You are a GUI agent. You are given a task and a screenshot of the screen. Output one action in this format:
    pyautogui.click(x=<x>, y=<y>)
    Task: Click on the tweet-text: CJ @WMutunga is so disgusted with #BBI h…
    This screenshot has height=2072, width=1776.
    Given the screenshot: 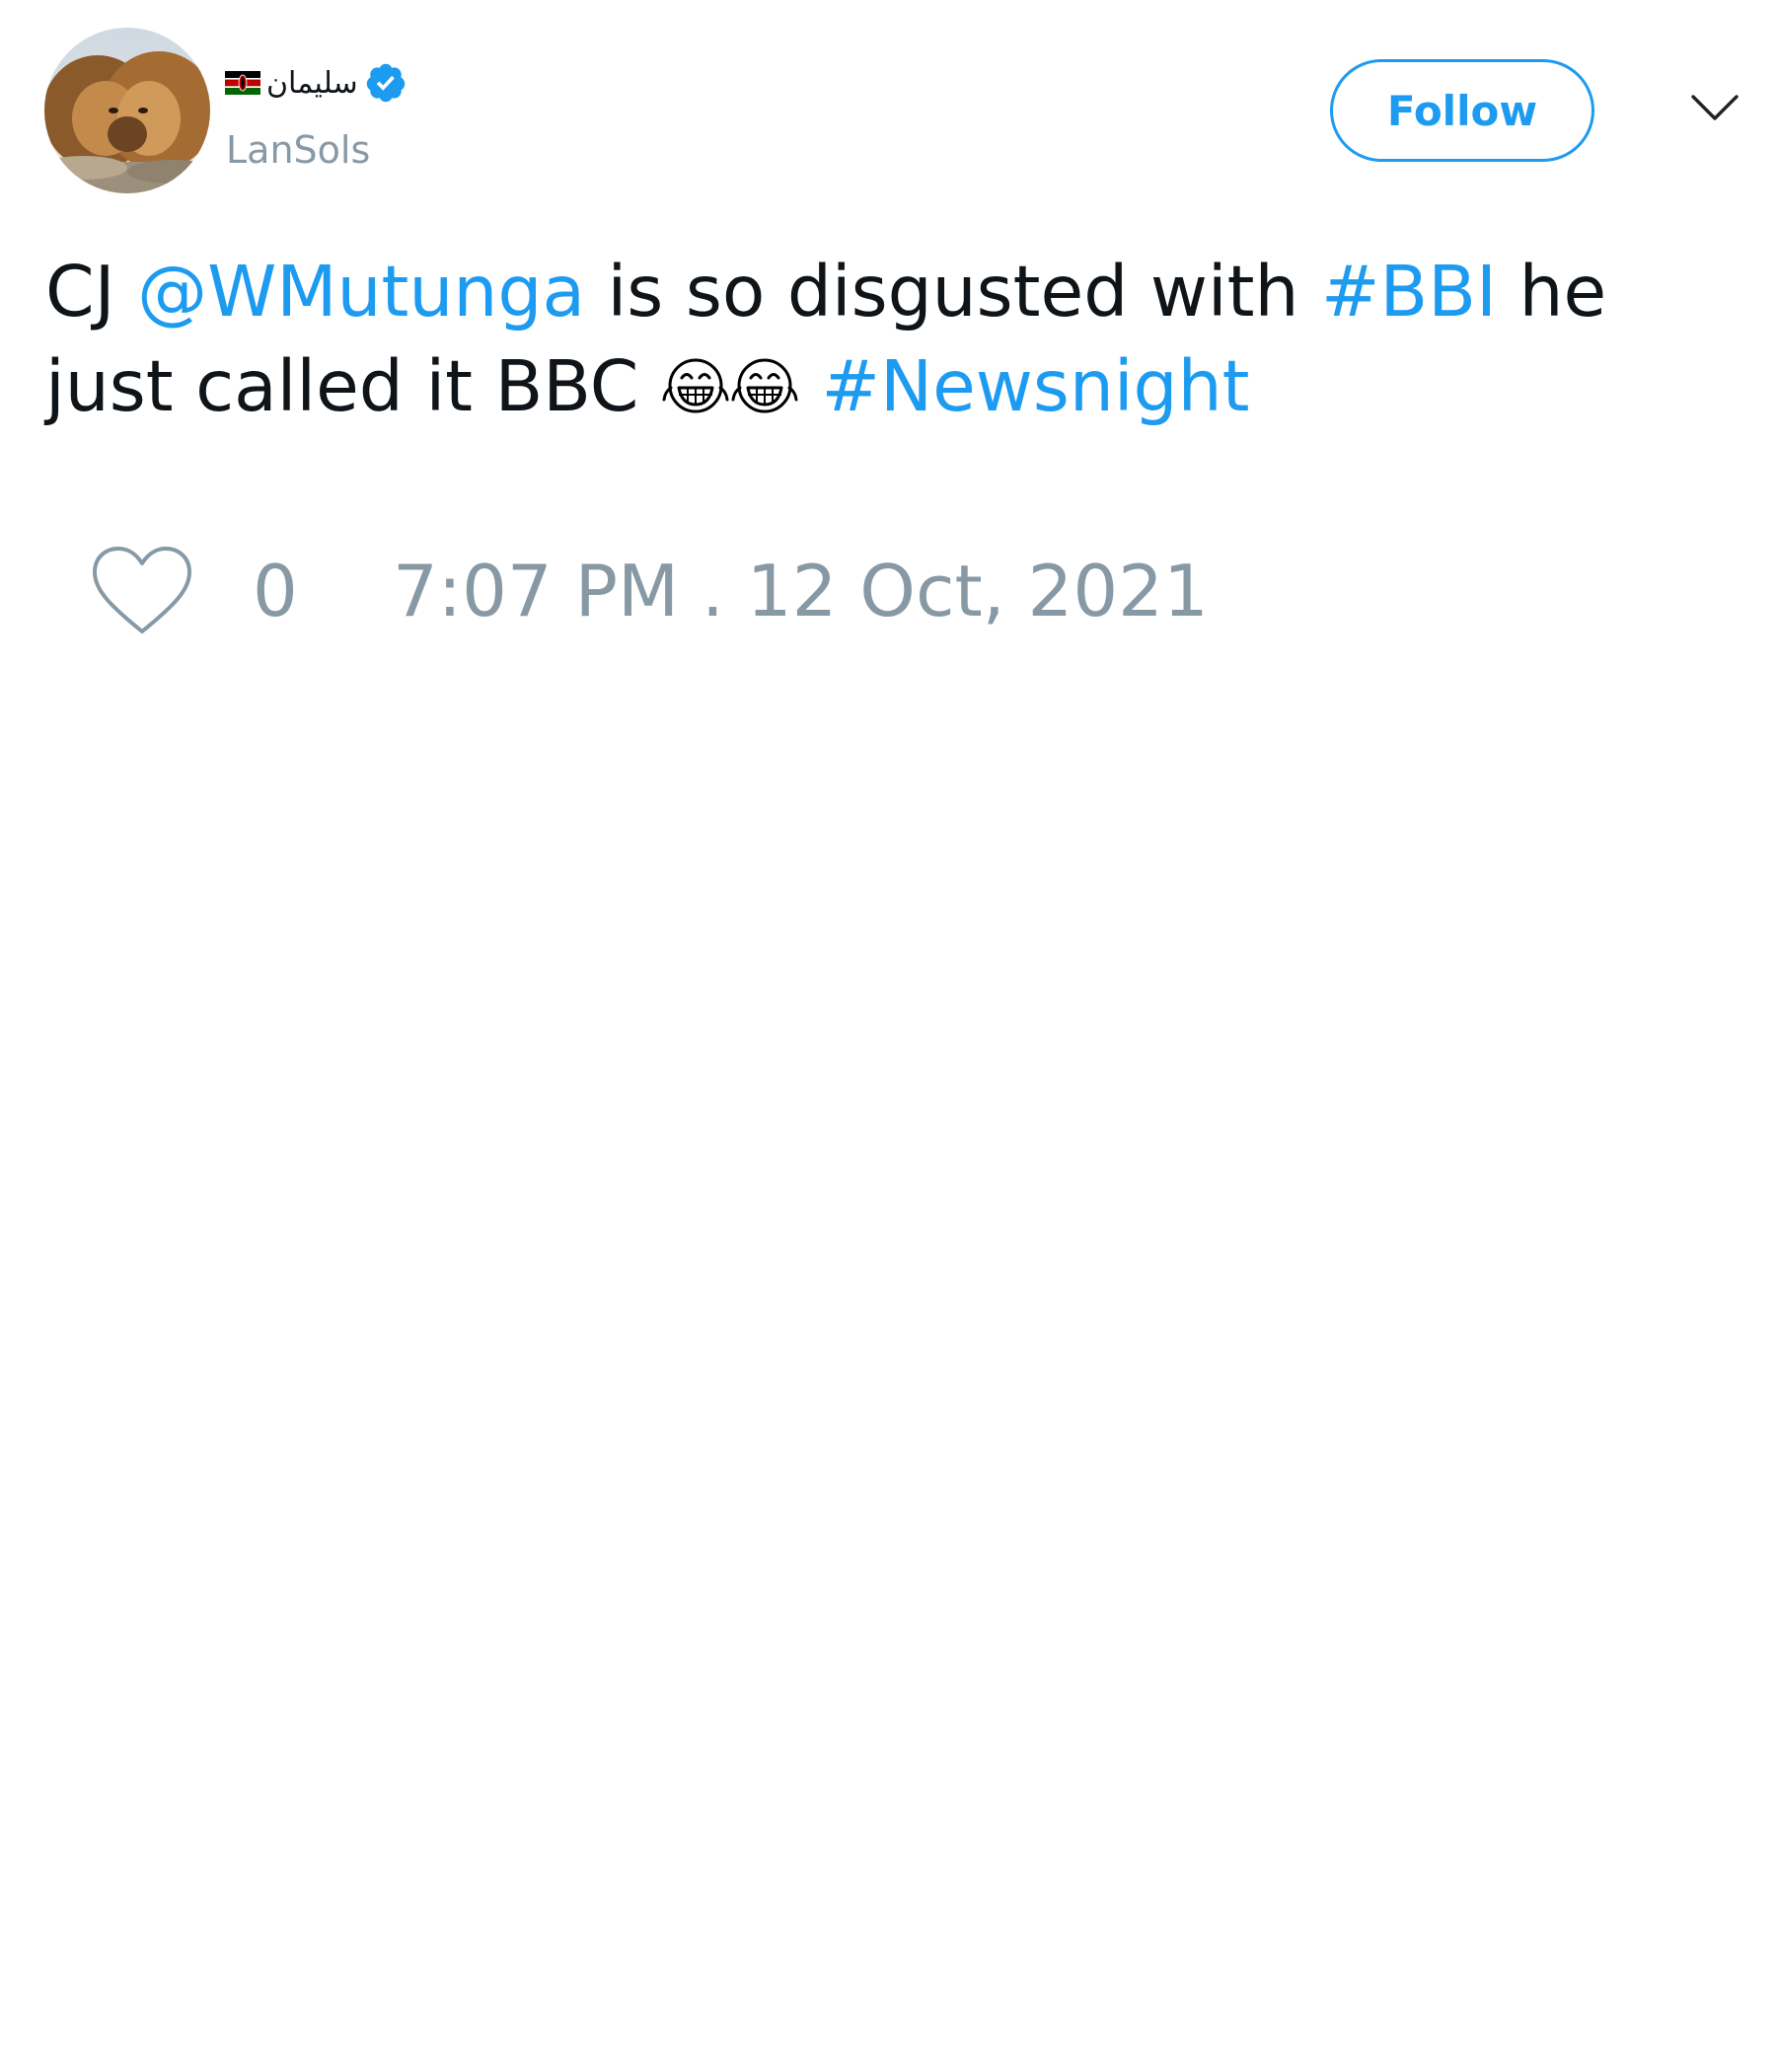 What is the action you would take?
    pyautogui.click(x=894, y=340)
    